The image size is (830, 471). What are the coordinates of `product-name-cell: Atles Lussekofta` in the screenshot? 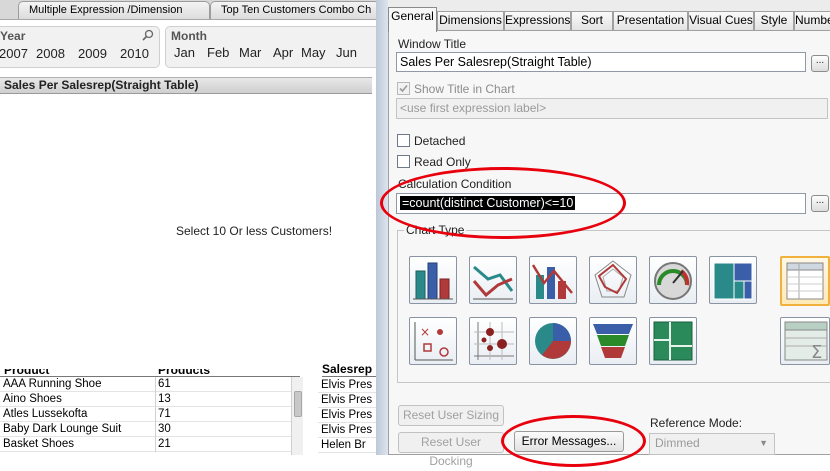 It's located at (45, 414).